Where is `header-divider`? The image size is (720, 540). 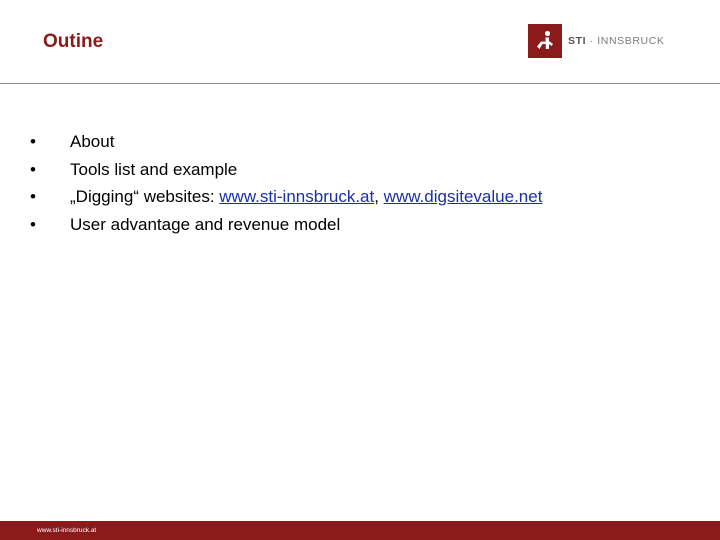
header-divider is located at coordinates (360, 83).